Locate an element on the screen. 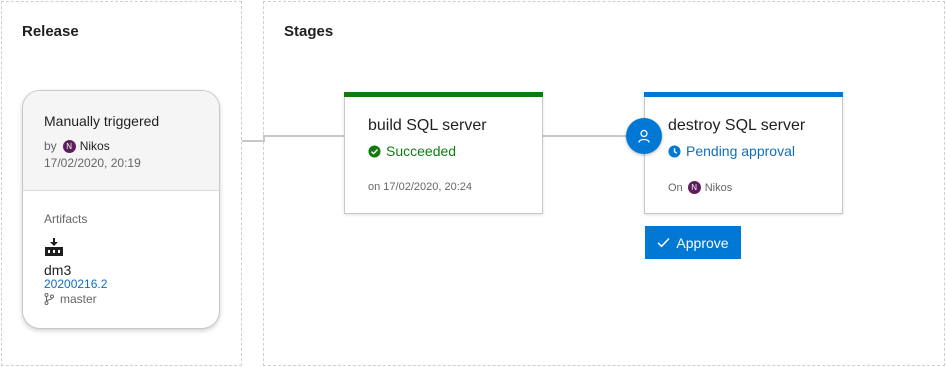 The image size is (946, 367). stages-panel-title: Stages is located at coordinates (309, 31).